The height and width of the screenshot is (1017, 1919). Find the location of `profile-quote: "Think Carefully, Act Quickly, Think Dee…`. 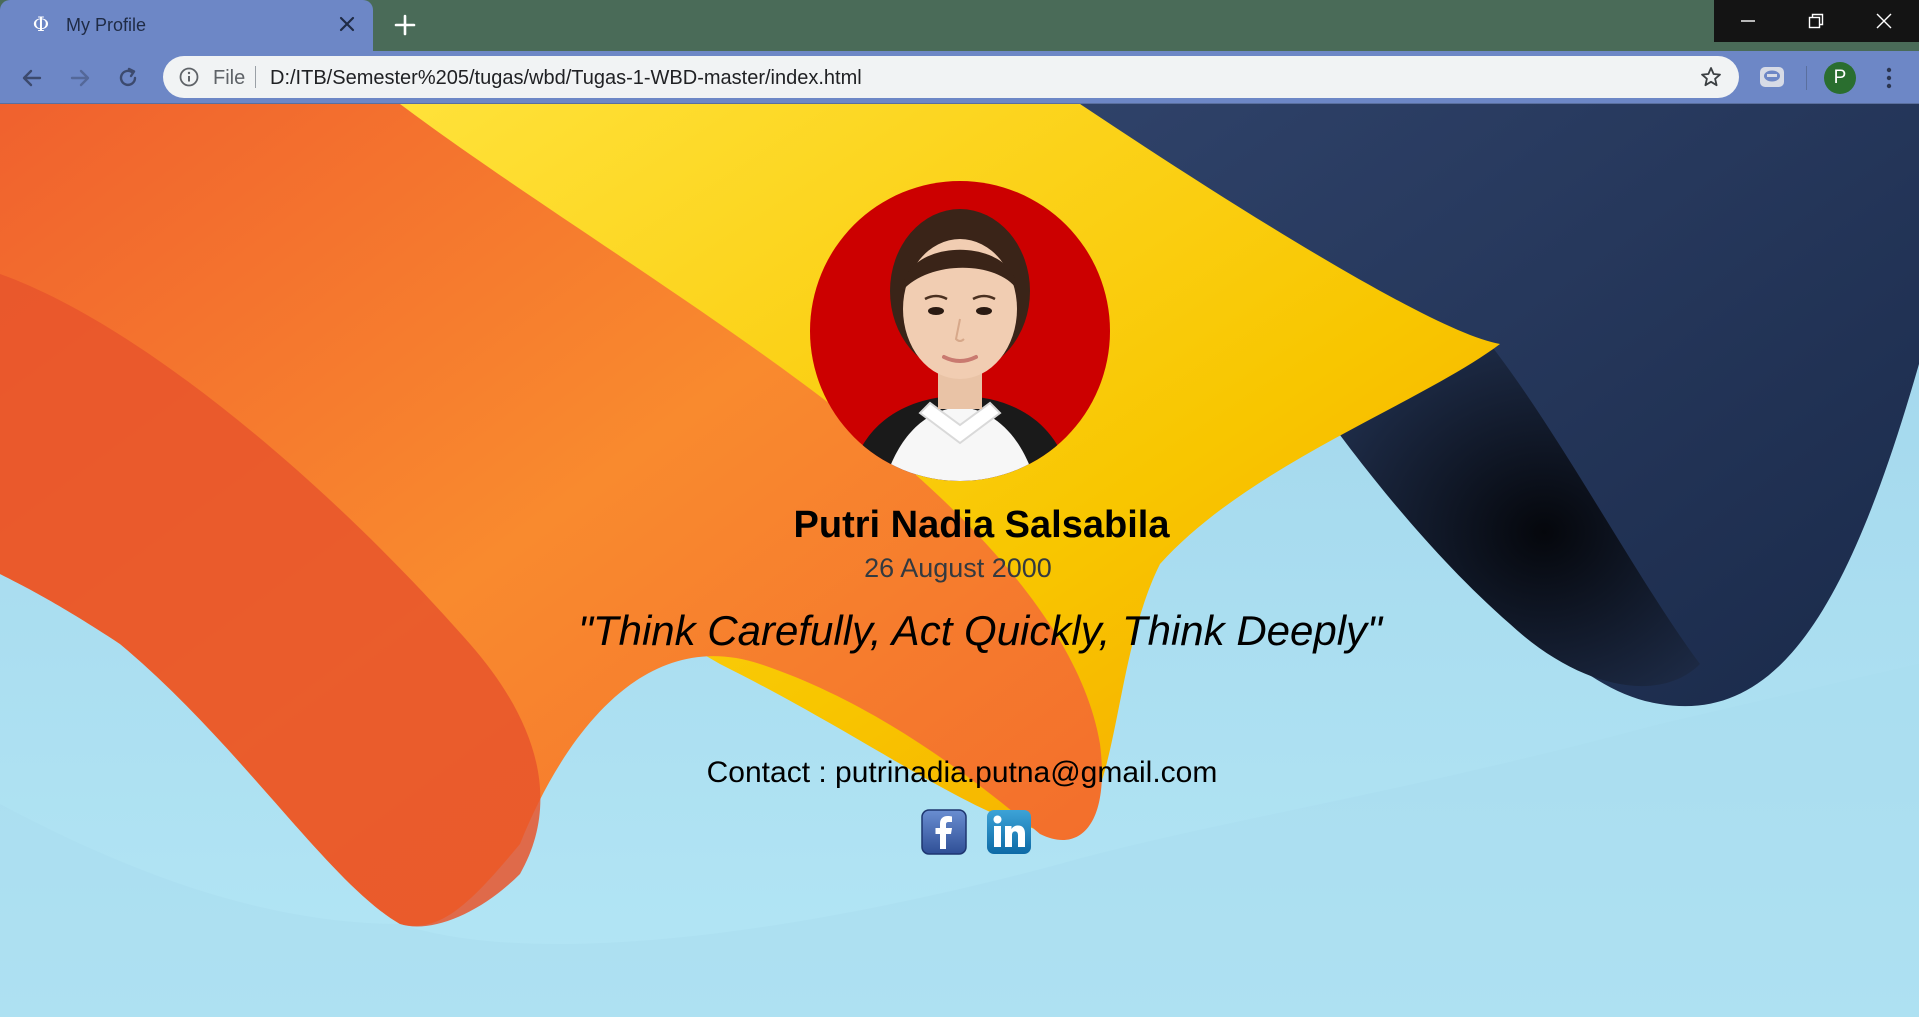

profile-quote: "Think Carefully, Act Quickly, Think Dee… is located at coordinates (980, 630).